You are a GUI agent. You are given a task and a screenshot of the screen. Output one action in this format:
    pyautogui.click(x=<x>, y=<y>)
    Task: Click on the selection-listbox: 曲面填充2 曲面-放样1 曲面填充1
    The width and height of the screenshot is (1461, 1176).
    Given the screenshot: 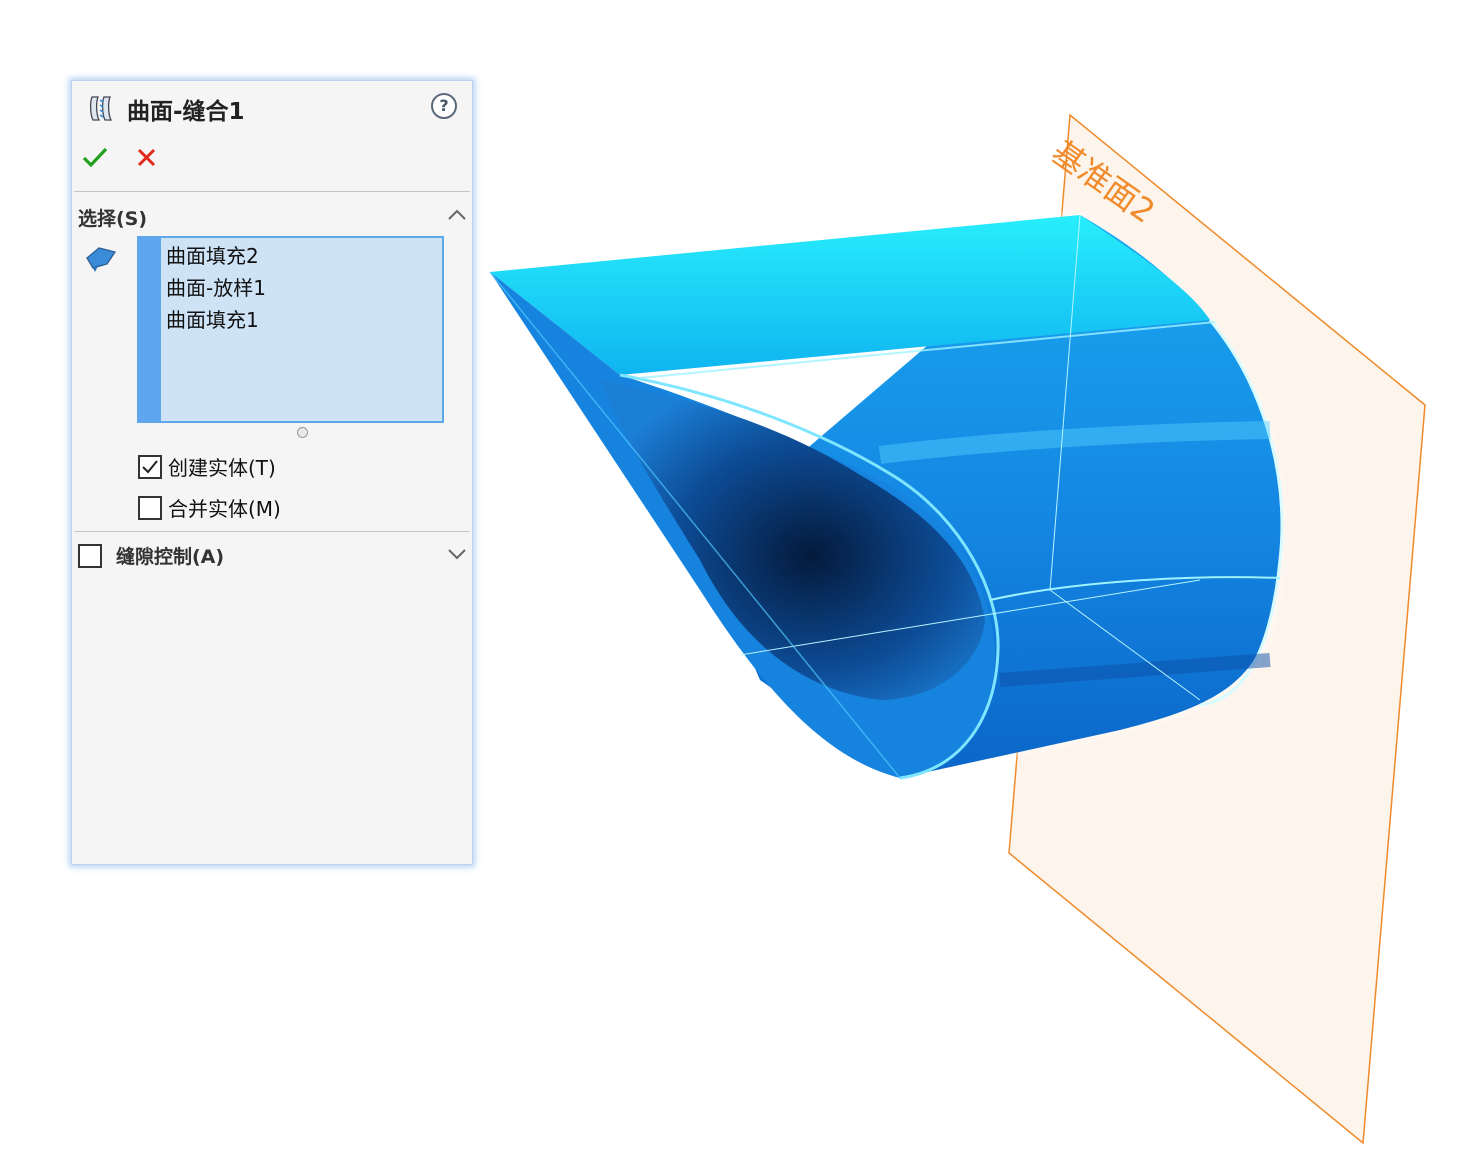 What is the action you would take?
    pyautogui.click(x=290, y=329)
    